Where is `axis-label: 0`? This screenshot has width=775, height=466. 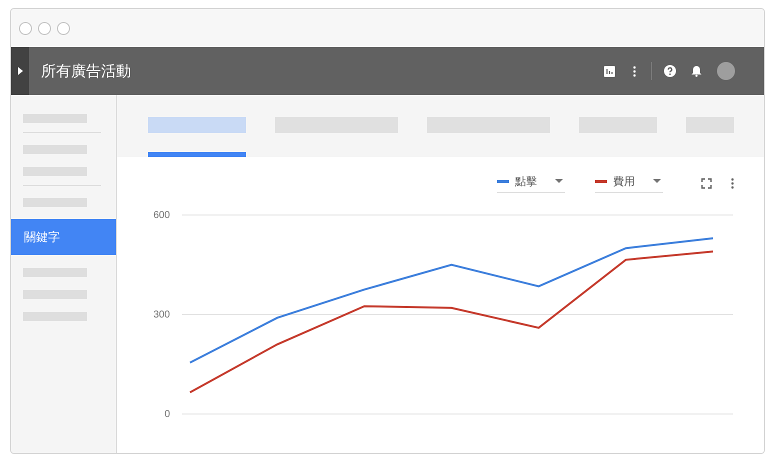 axis-label: 0 is located at coordinates (167, 414).